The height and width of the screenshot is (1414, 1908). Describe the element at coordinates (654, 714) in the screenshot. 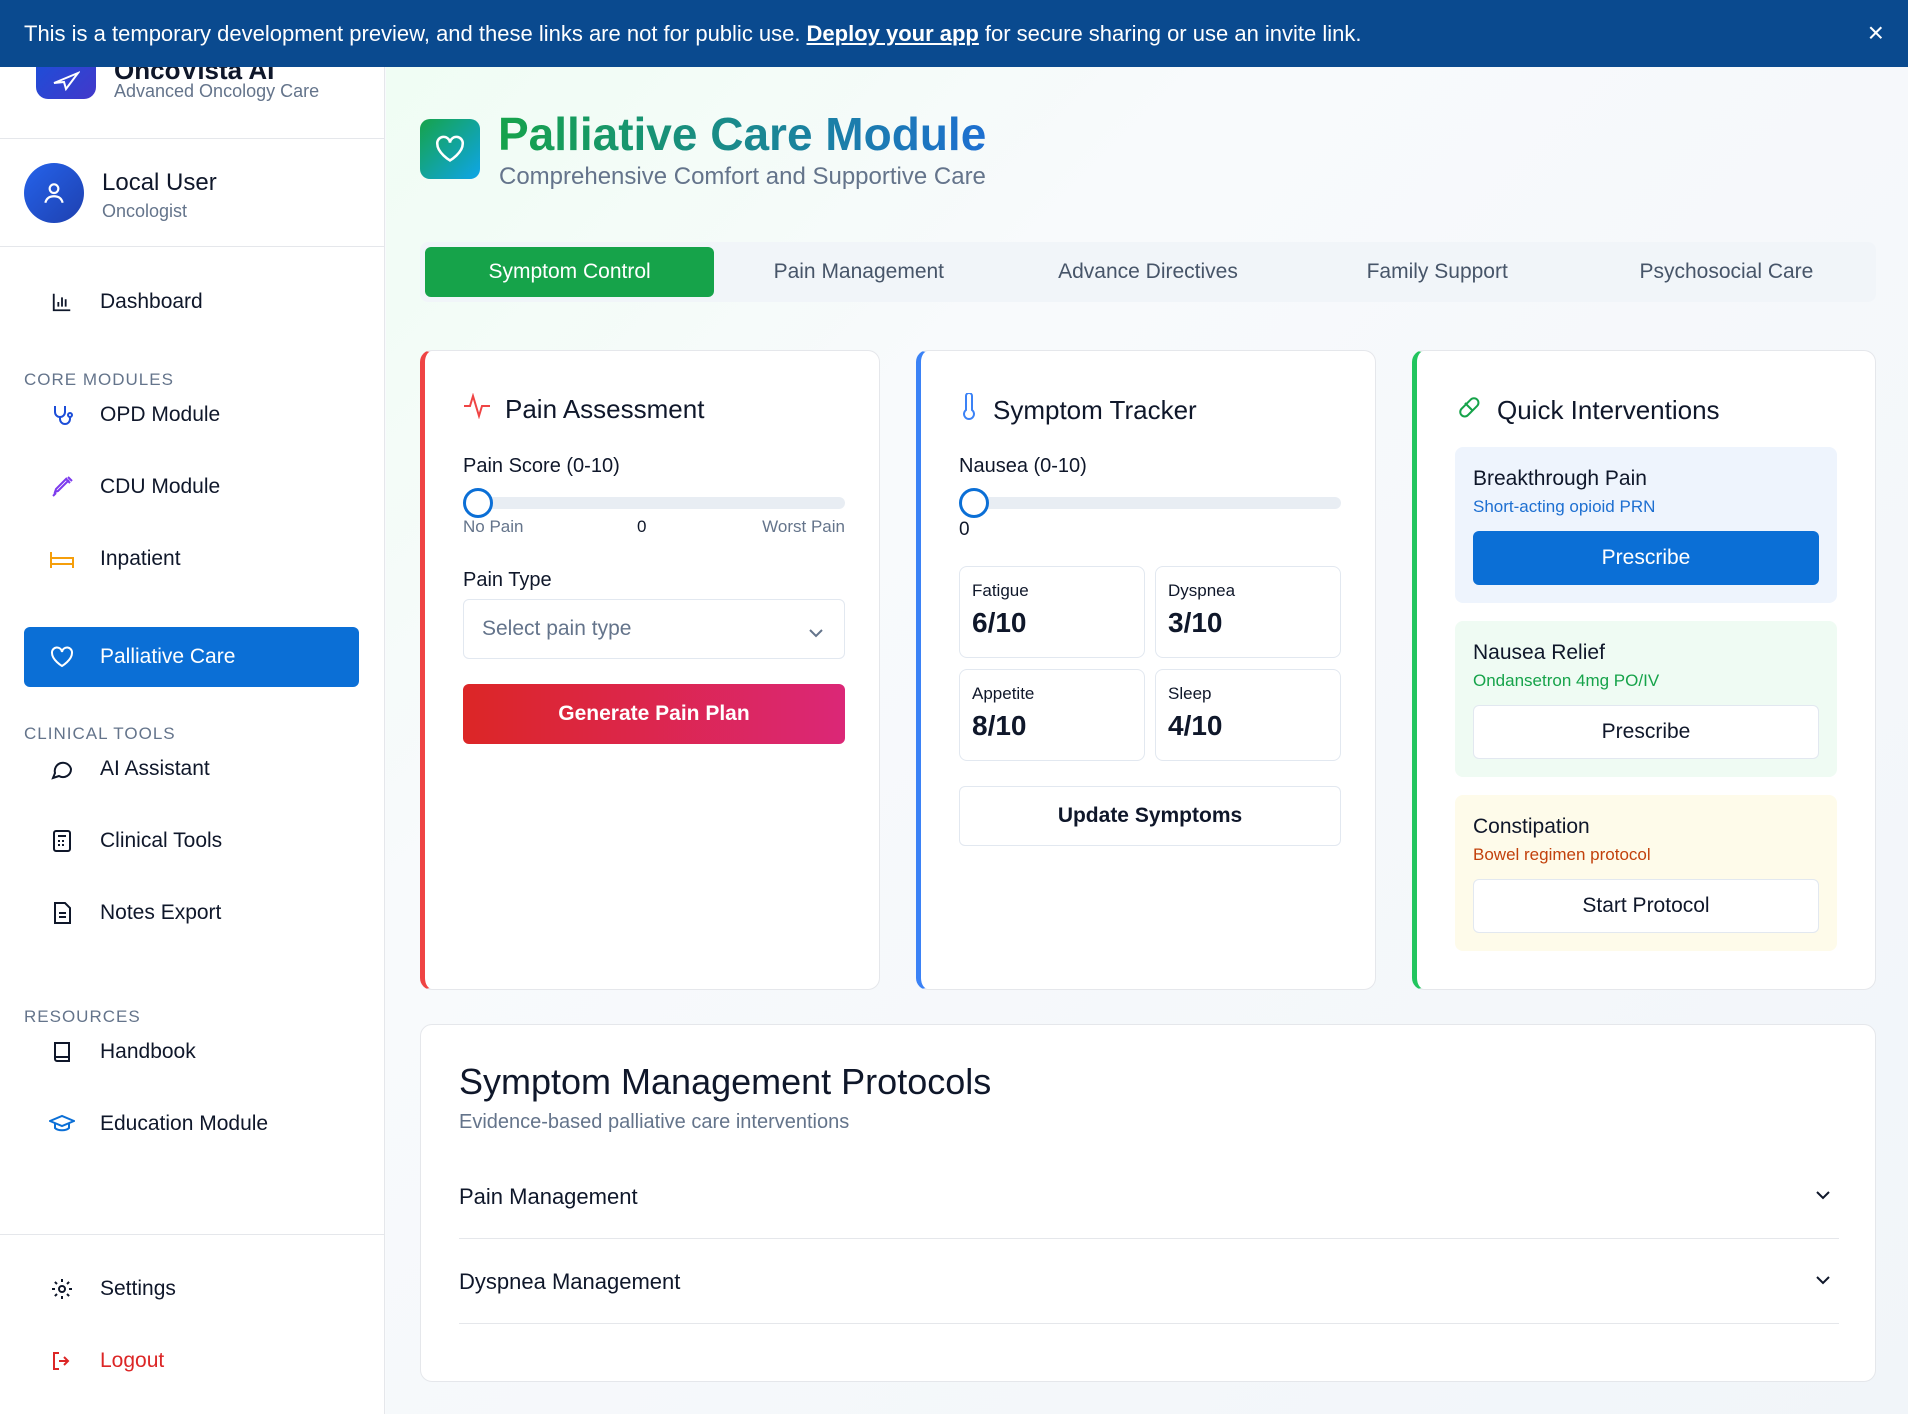

I see `generate-pain-plan-button: Generate Pain Plan` at that location.